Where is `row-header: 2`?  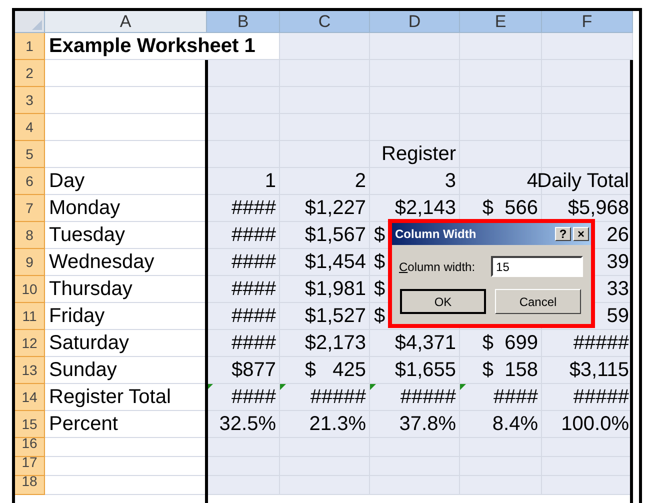
row-header: 2 is located at coordinates (30, 73).